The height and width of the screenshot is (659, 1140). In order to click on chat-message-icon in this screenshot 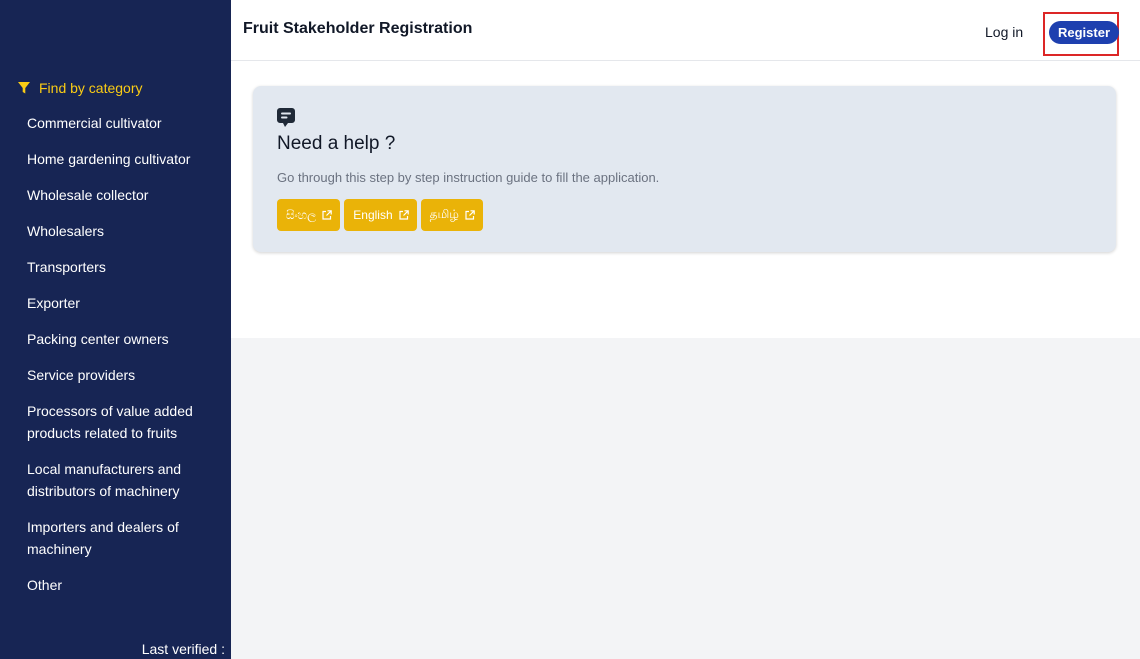, I will do `click(286, 118)`.